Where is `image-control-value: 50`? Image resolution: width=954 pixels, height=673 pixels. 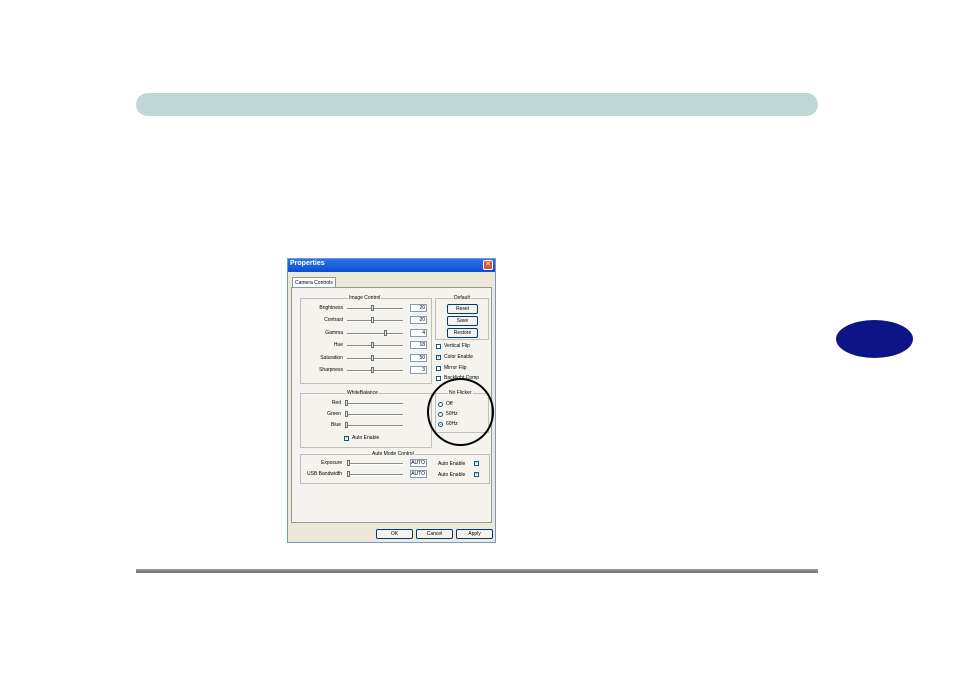
image-control-value: 50 is located at coordinates (418, 357).